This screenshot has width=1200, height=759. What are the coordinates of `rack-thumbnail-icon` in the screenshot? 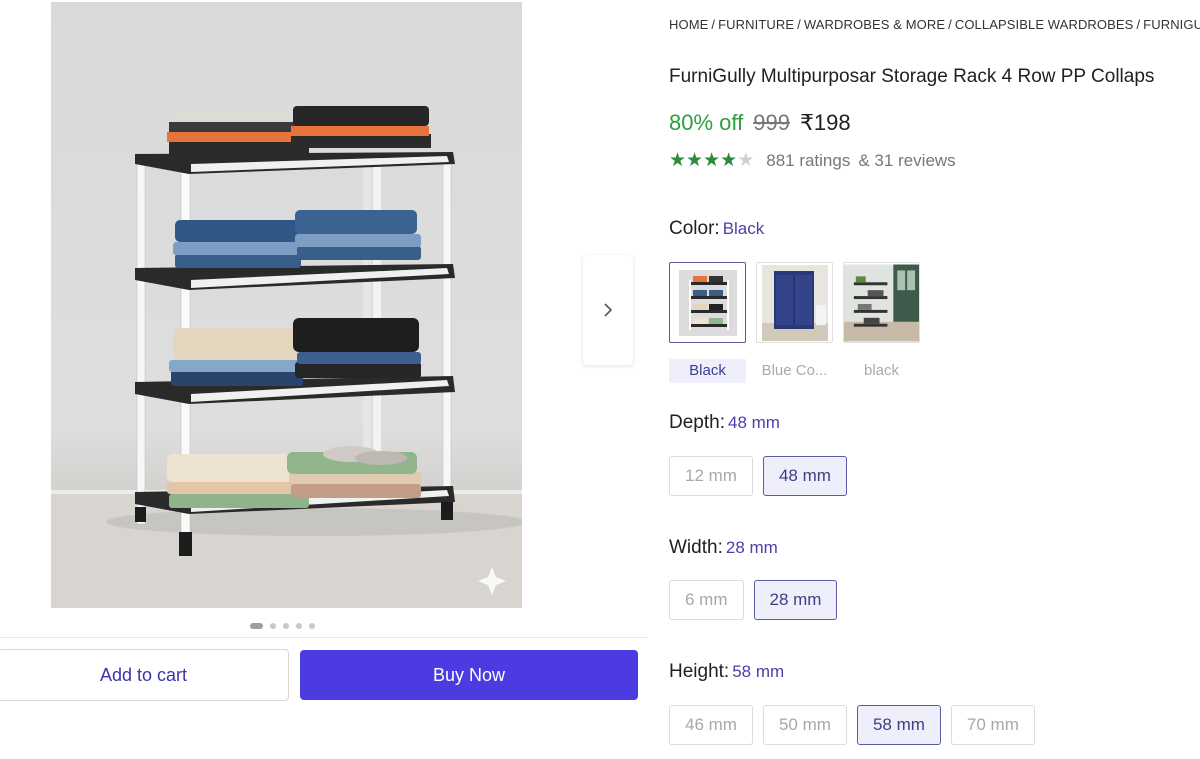 It's located at (707, 302).